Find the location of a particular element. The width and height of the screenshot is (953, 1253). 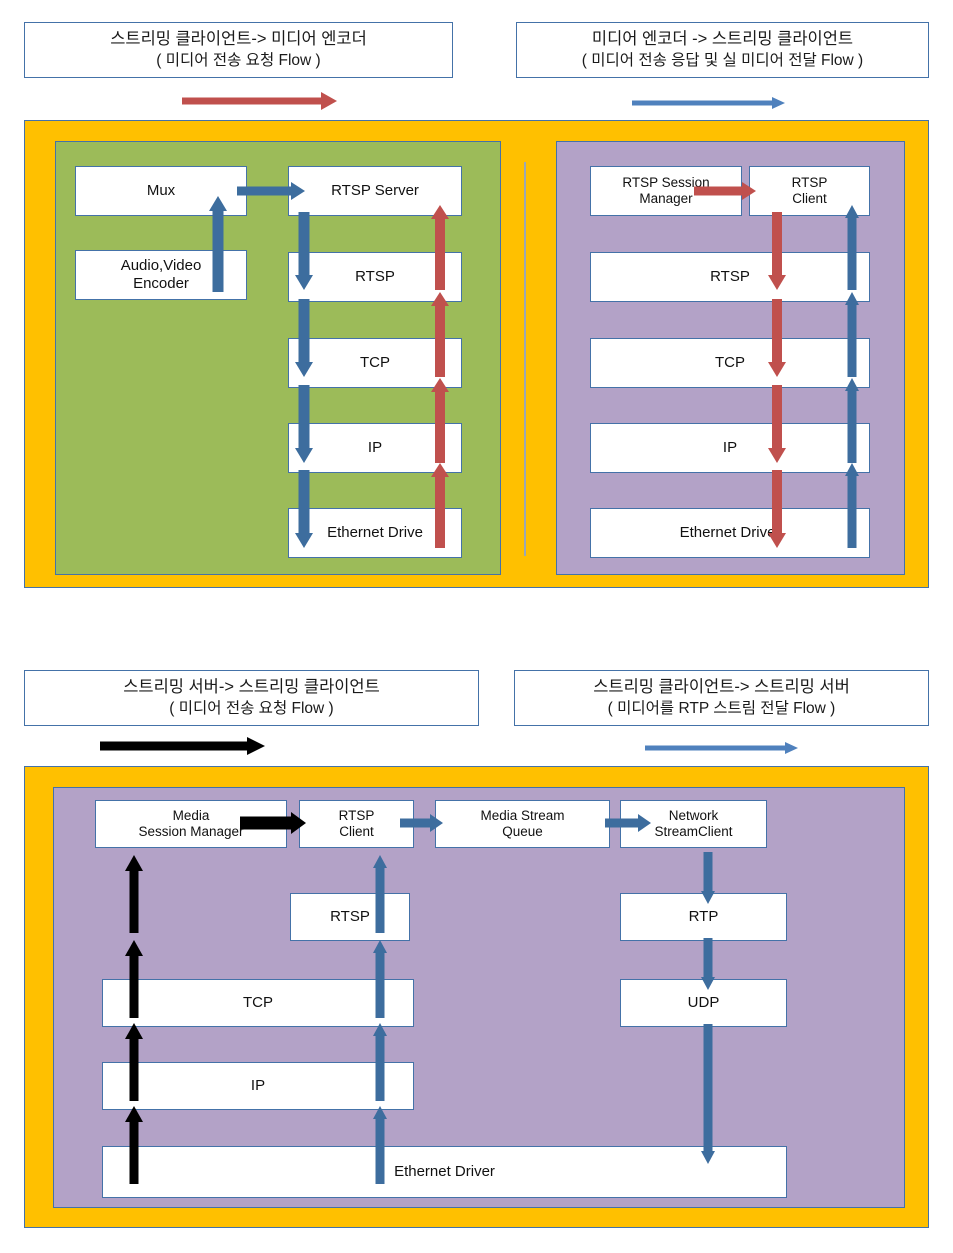

arrow-tcp-down-to-ip is located at coordinates (776, 424).